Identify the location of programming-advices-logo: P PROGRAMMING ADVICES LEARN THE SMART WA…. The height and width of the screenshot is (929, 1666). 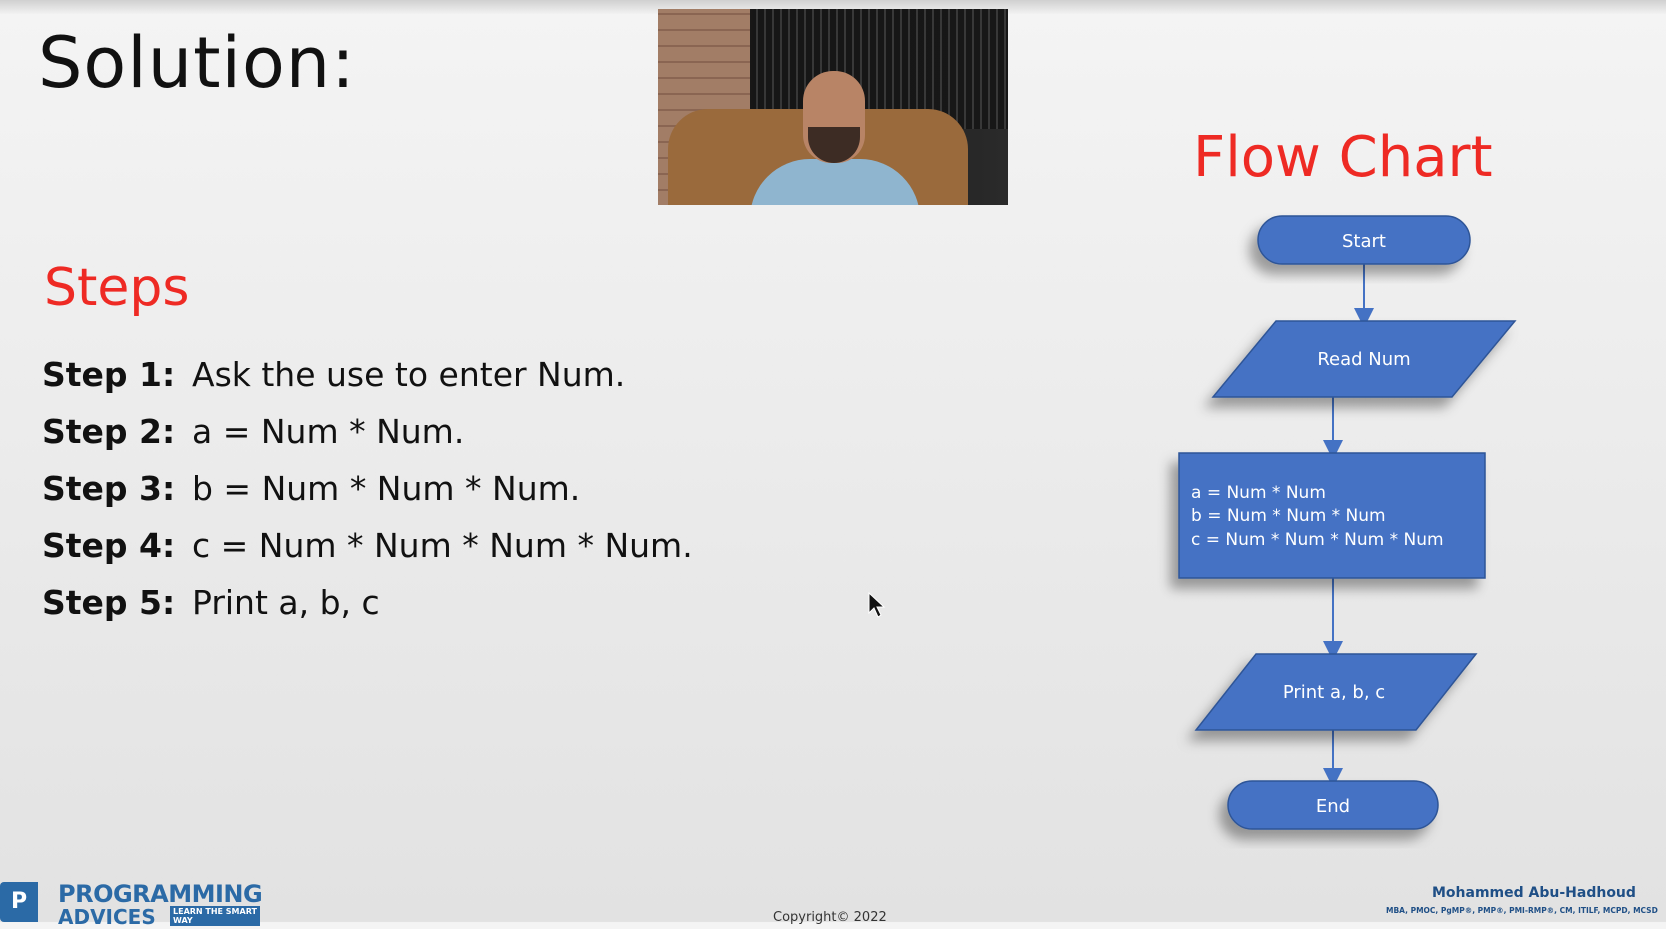
(131, 903).